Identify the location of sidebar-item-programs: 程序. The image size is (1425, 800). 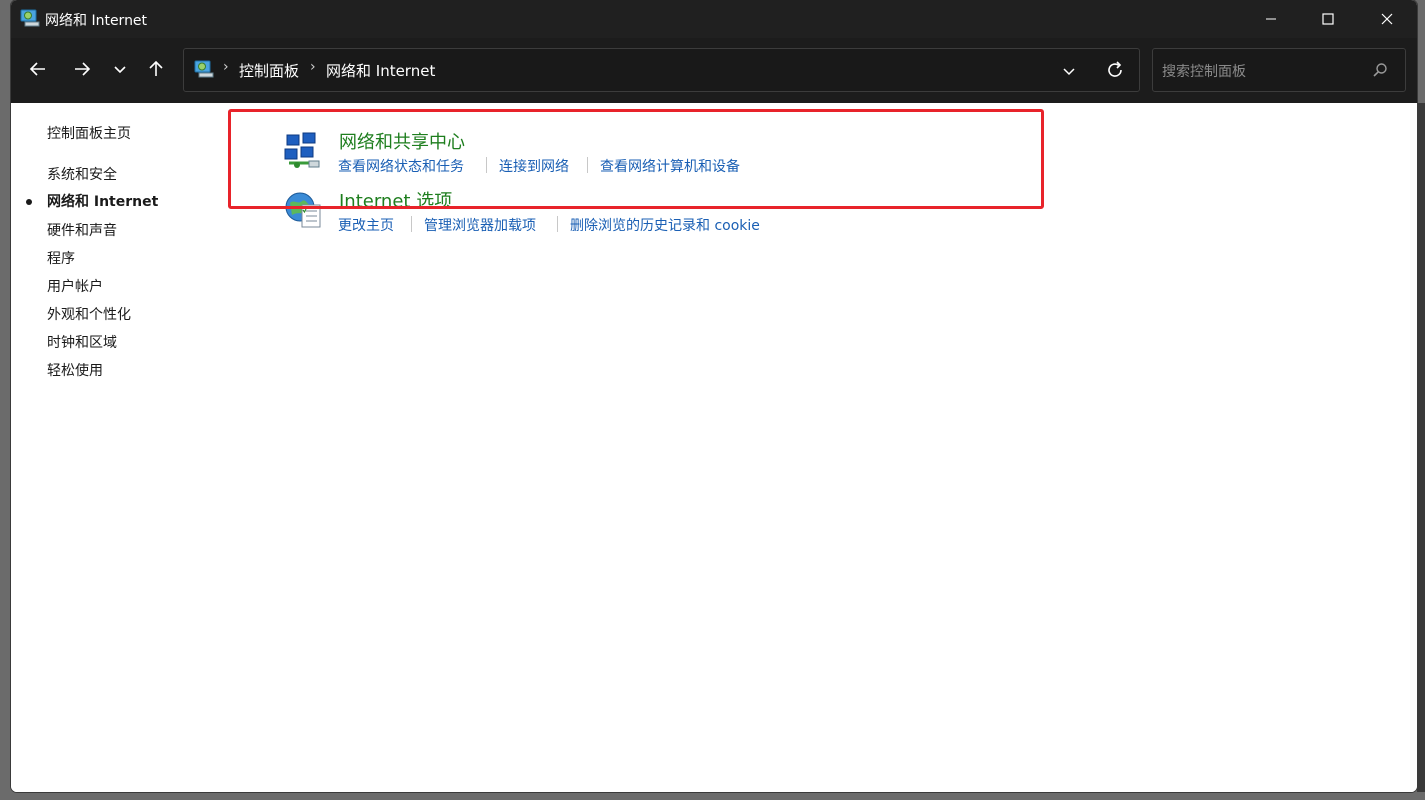
(61, 258).